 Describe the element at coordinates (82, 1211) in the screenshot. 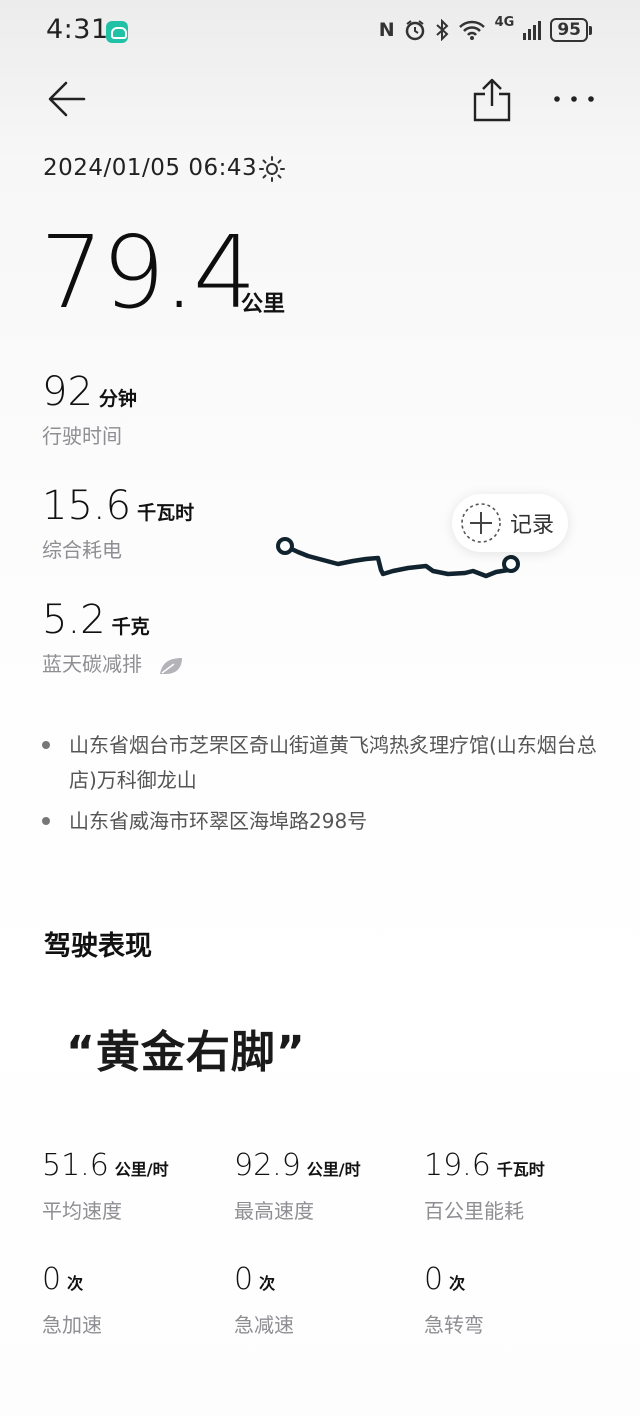

I see `stat-label: 平均速度` at that location.